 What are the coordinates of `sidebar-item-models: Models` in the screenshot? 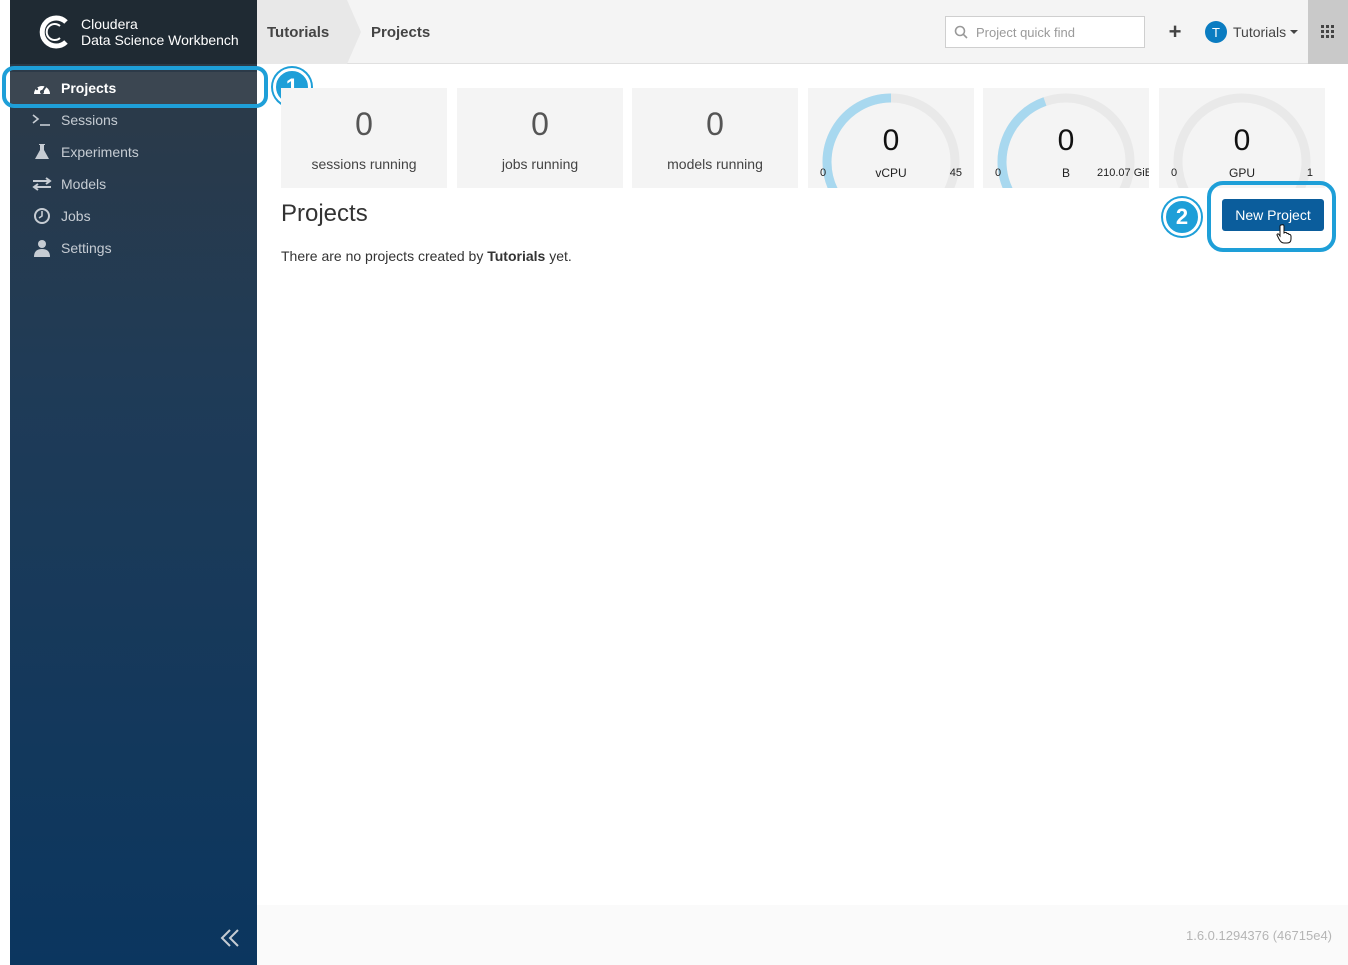 It's located at (133, 184).